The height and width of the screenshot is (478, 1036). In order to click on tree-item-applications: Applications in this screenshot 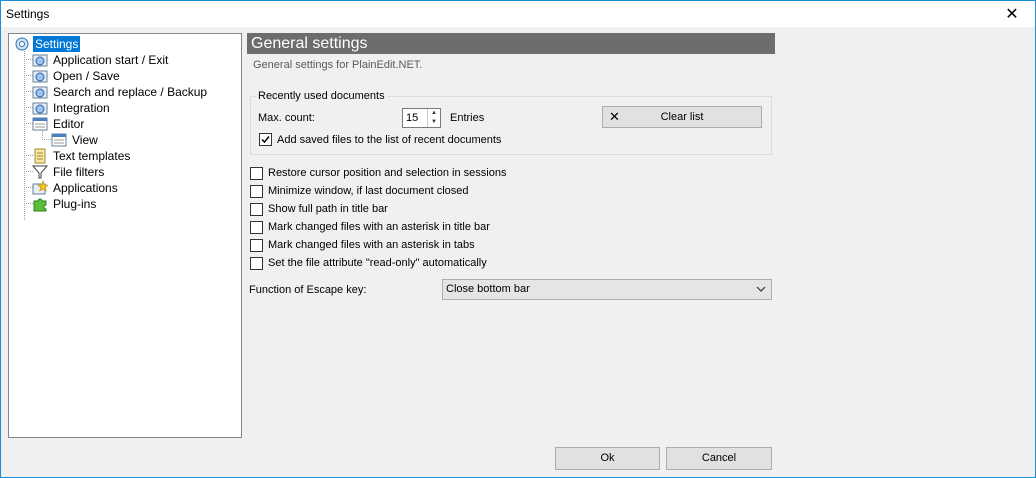, I will do `click(76, 188)`.